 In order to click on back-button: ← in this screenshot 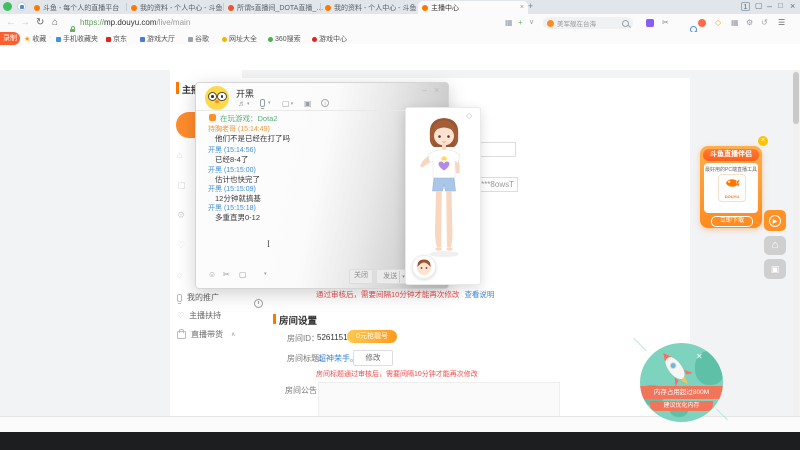, I will do `click(11, 22)`.